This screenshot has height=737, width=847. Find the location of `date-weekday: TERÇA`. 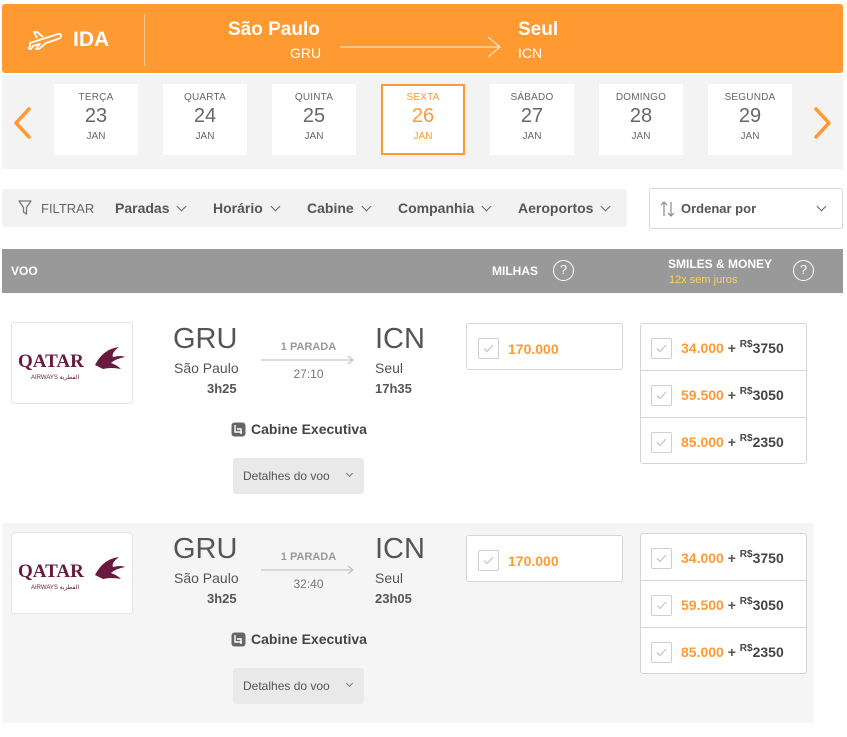

date-weekday: TERÇA is located at coordinates (96, 97).